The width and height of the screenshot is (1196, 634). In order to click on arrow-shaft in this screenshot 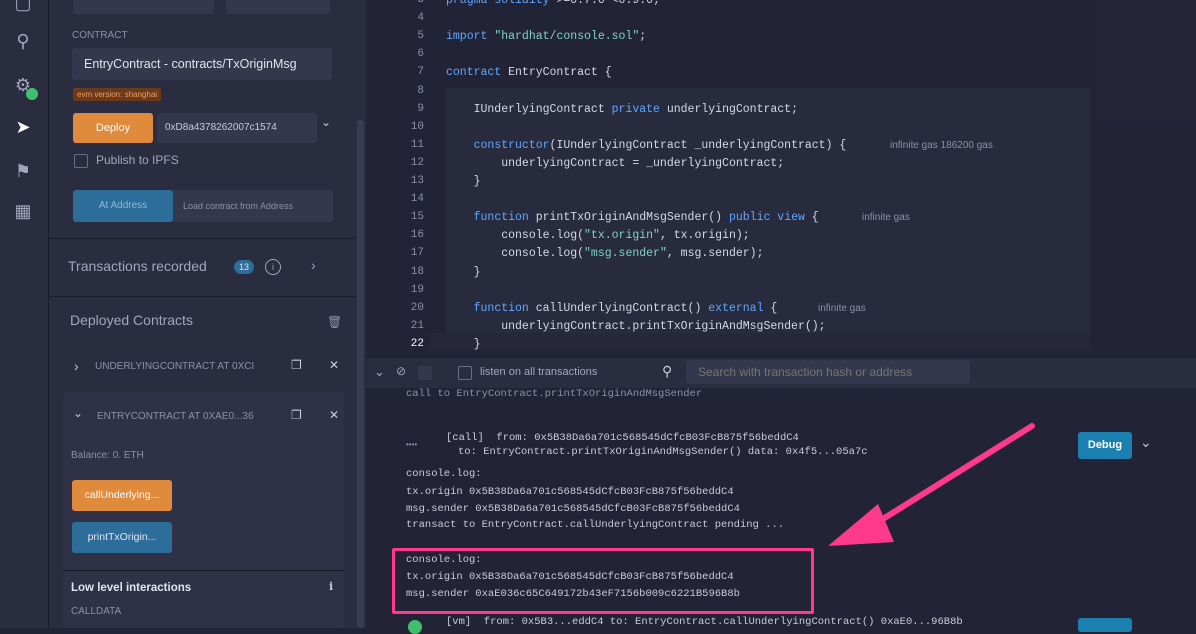, I will do `click(947, 479)`.